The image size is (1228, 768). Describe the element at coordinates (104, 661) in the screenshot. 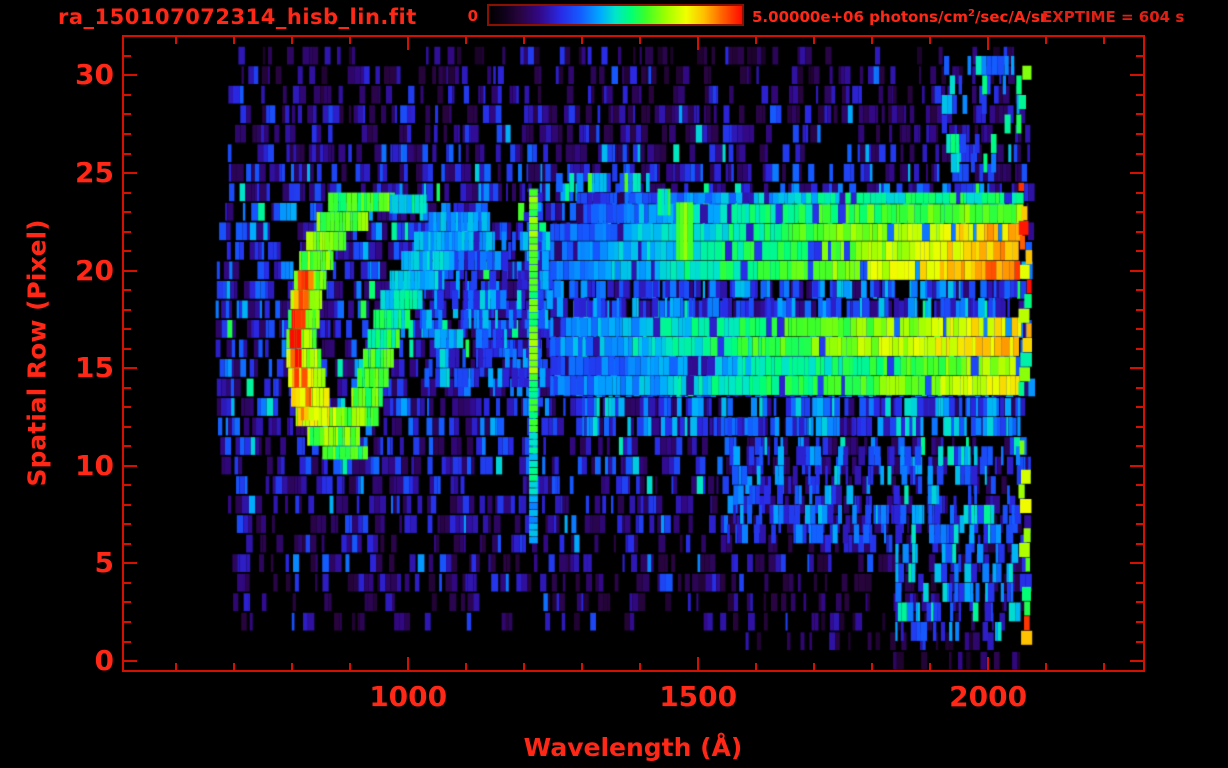

I see `y-tick-label: 0` at that location.